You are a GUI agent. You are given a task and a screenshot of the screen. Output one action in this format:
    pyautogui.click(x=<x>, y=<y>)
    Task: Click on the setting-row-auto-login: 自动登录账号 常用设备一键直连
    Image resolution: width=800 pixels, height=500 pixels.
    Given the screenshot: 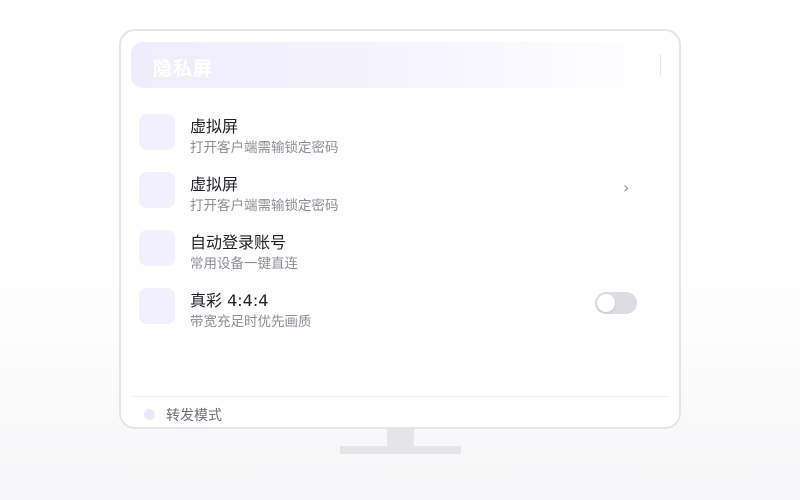 What is the action you would take?
    pyautogui.click(x=389, y=252)
    